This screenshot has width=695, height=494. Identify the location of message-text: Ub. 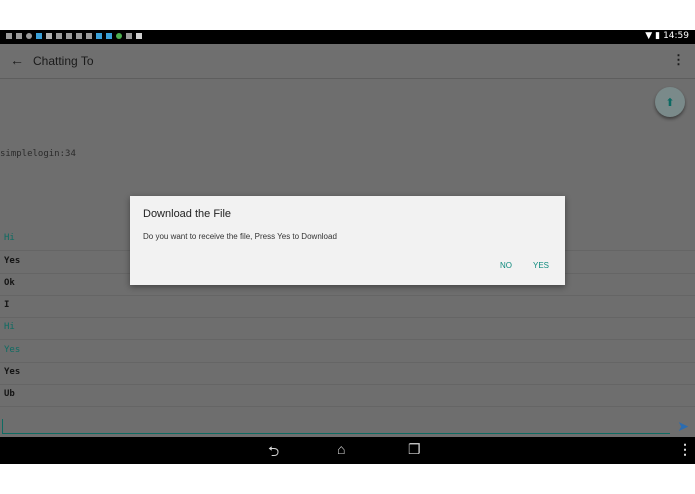
(9, 394).